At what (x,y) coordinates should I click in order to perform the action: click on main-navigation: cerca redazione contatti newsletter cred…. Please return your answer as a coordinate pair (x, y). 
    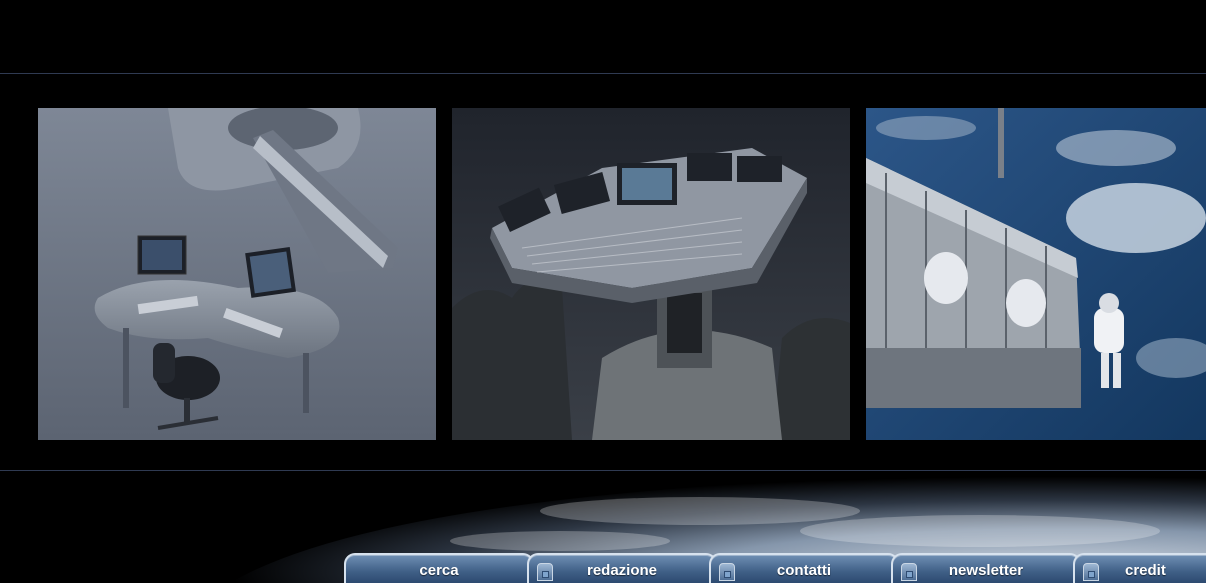
    Looking at the image, I should click on (775, 568).